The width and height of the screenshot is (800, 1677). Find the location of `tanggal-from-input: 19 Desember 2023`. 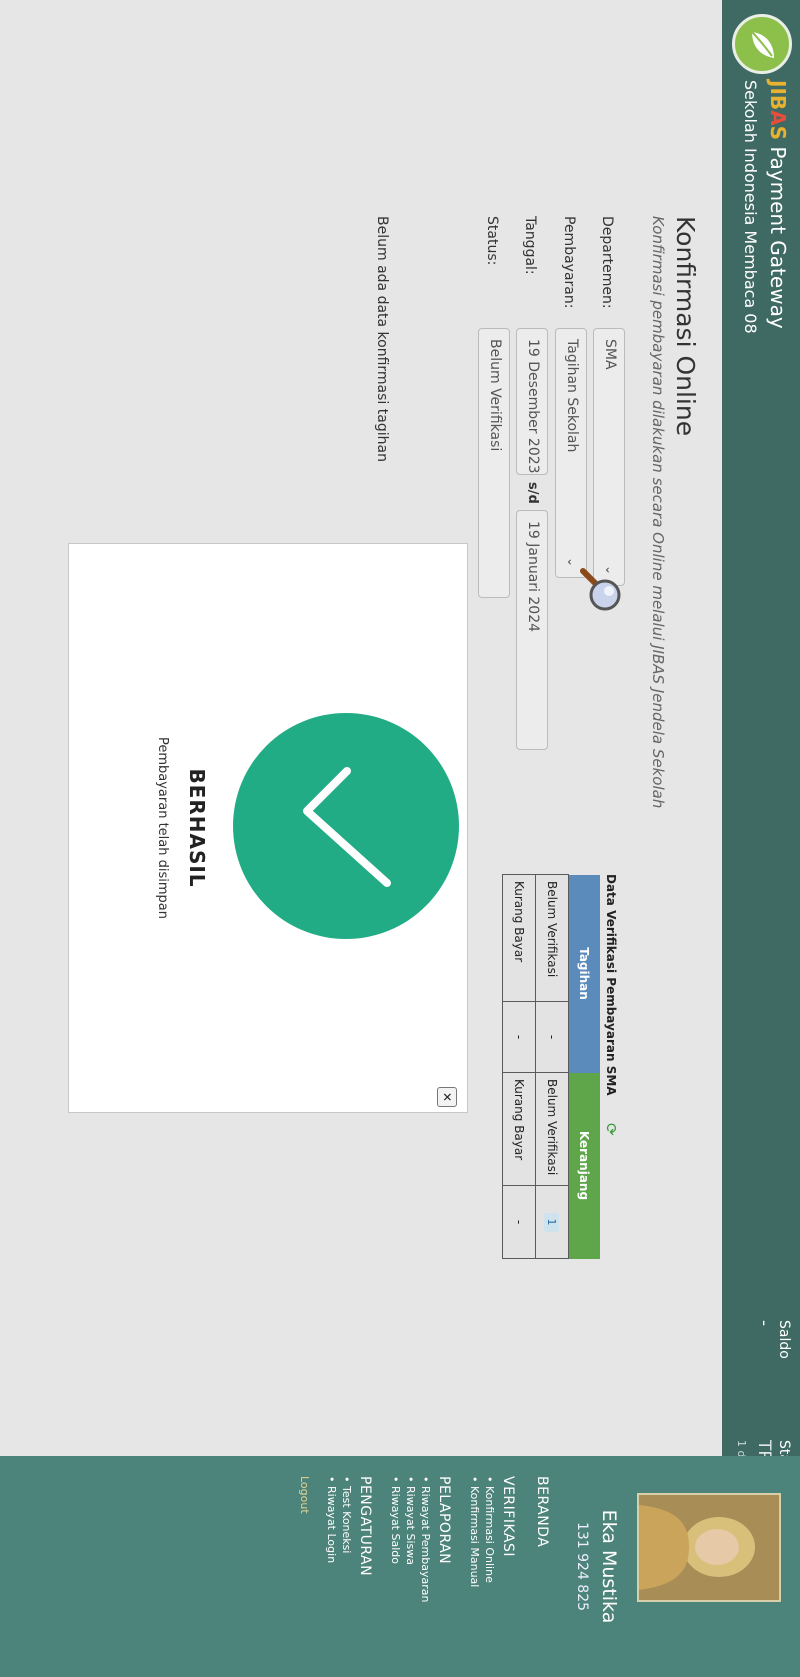

tanggal-from-input: 19 Desember 2023 is located at coordinates (532, 401).